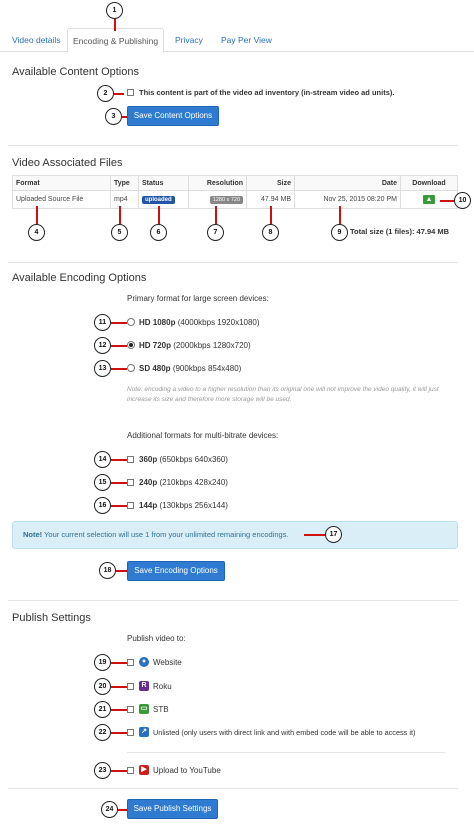 The height and width of the screenshot is (839, 474). Describe the element at coordinates (400, 231) in the screenshot. I see `total-size: Total size (1 files): 47.94 MB` at that location.